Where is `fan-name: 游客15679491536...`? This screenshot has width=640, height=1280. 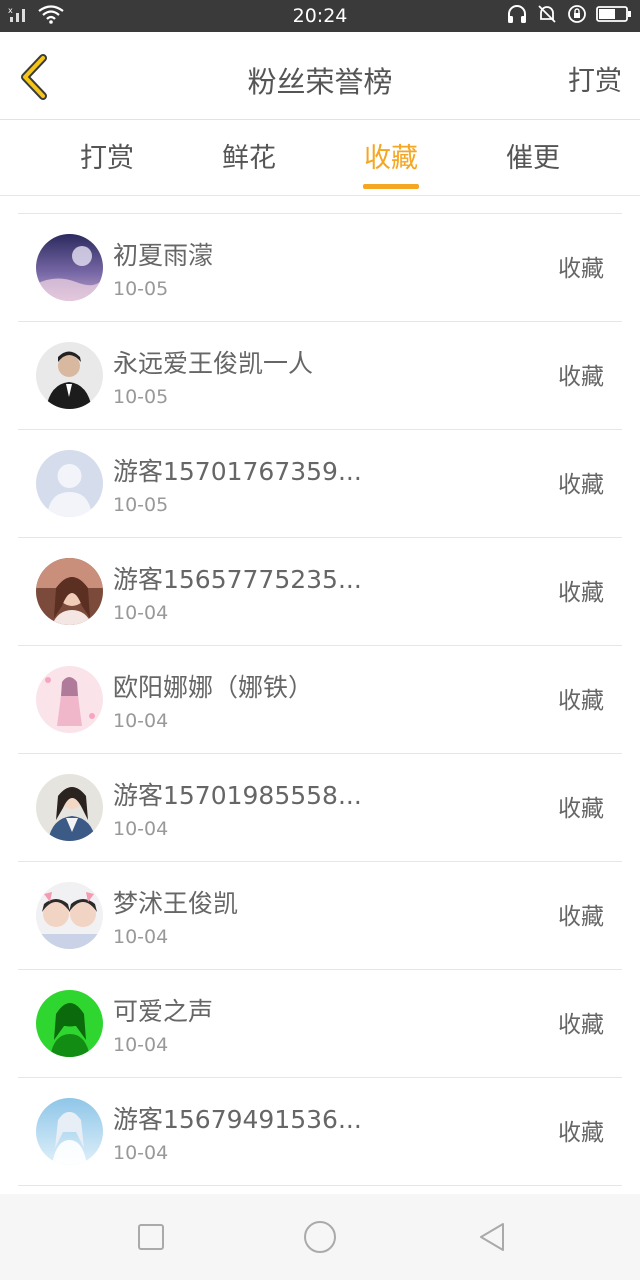
fan-name: 游客15679491536... is located at coordinates (237, 1119).